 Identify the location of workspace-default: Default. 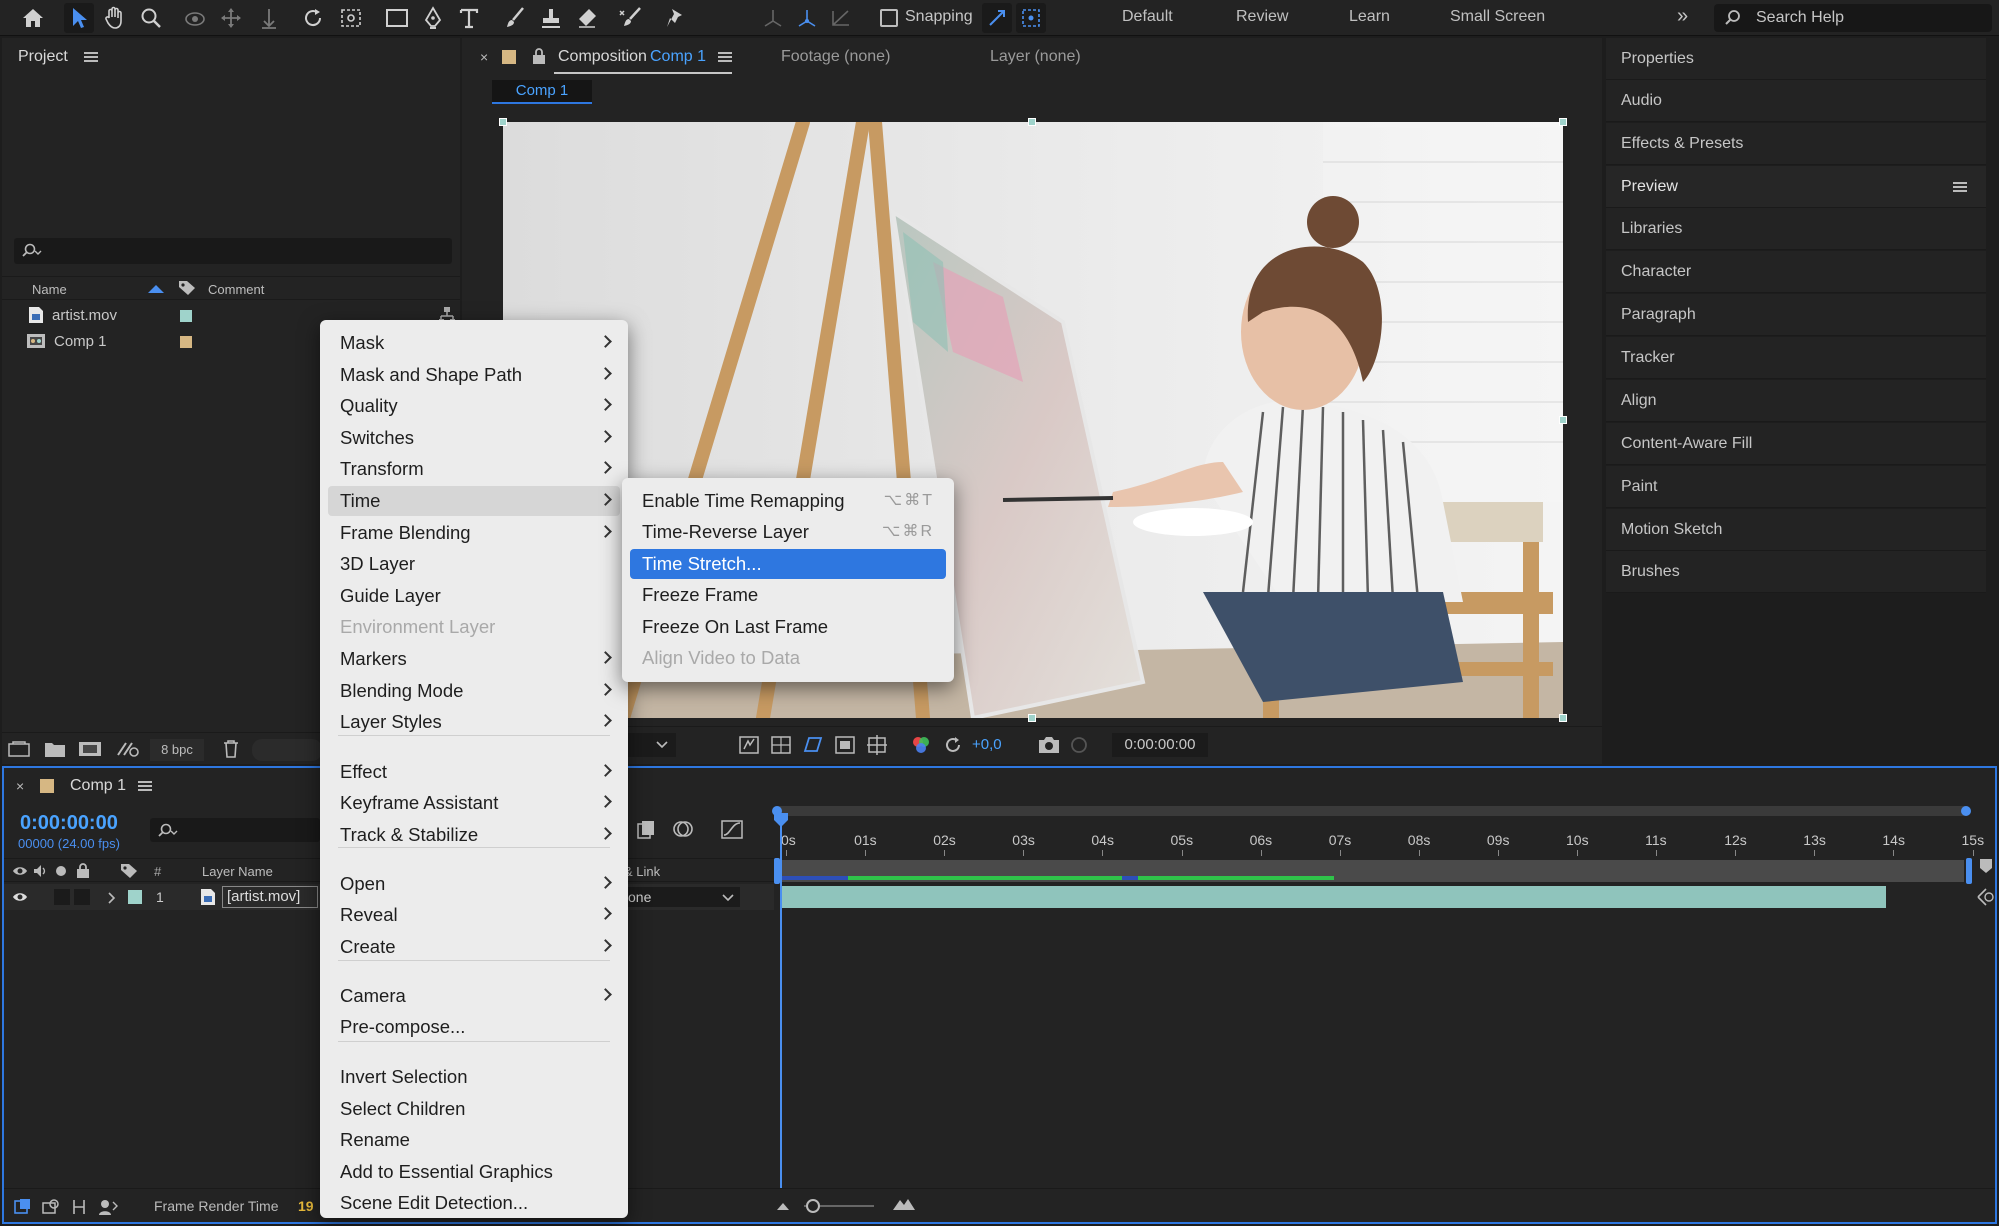
(1147, 17).